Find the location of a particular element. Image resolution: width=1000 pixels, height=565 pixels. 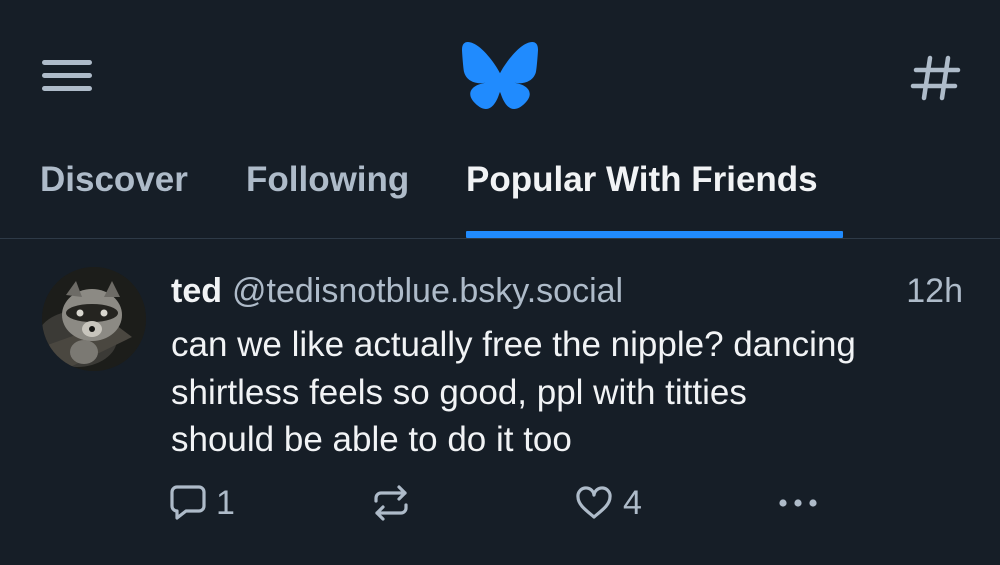

tab-label: Popular With Friends is located at coordinates (642, 179).